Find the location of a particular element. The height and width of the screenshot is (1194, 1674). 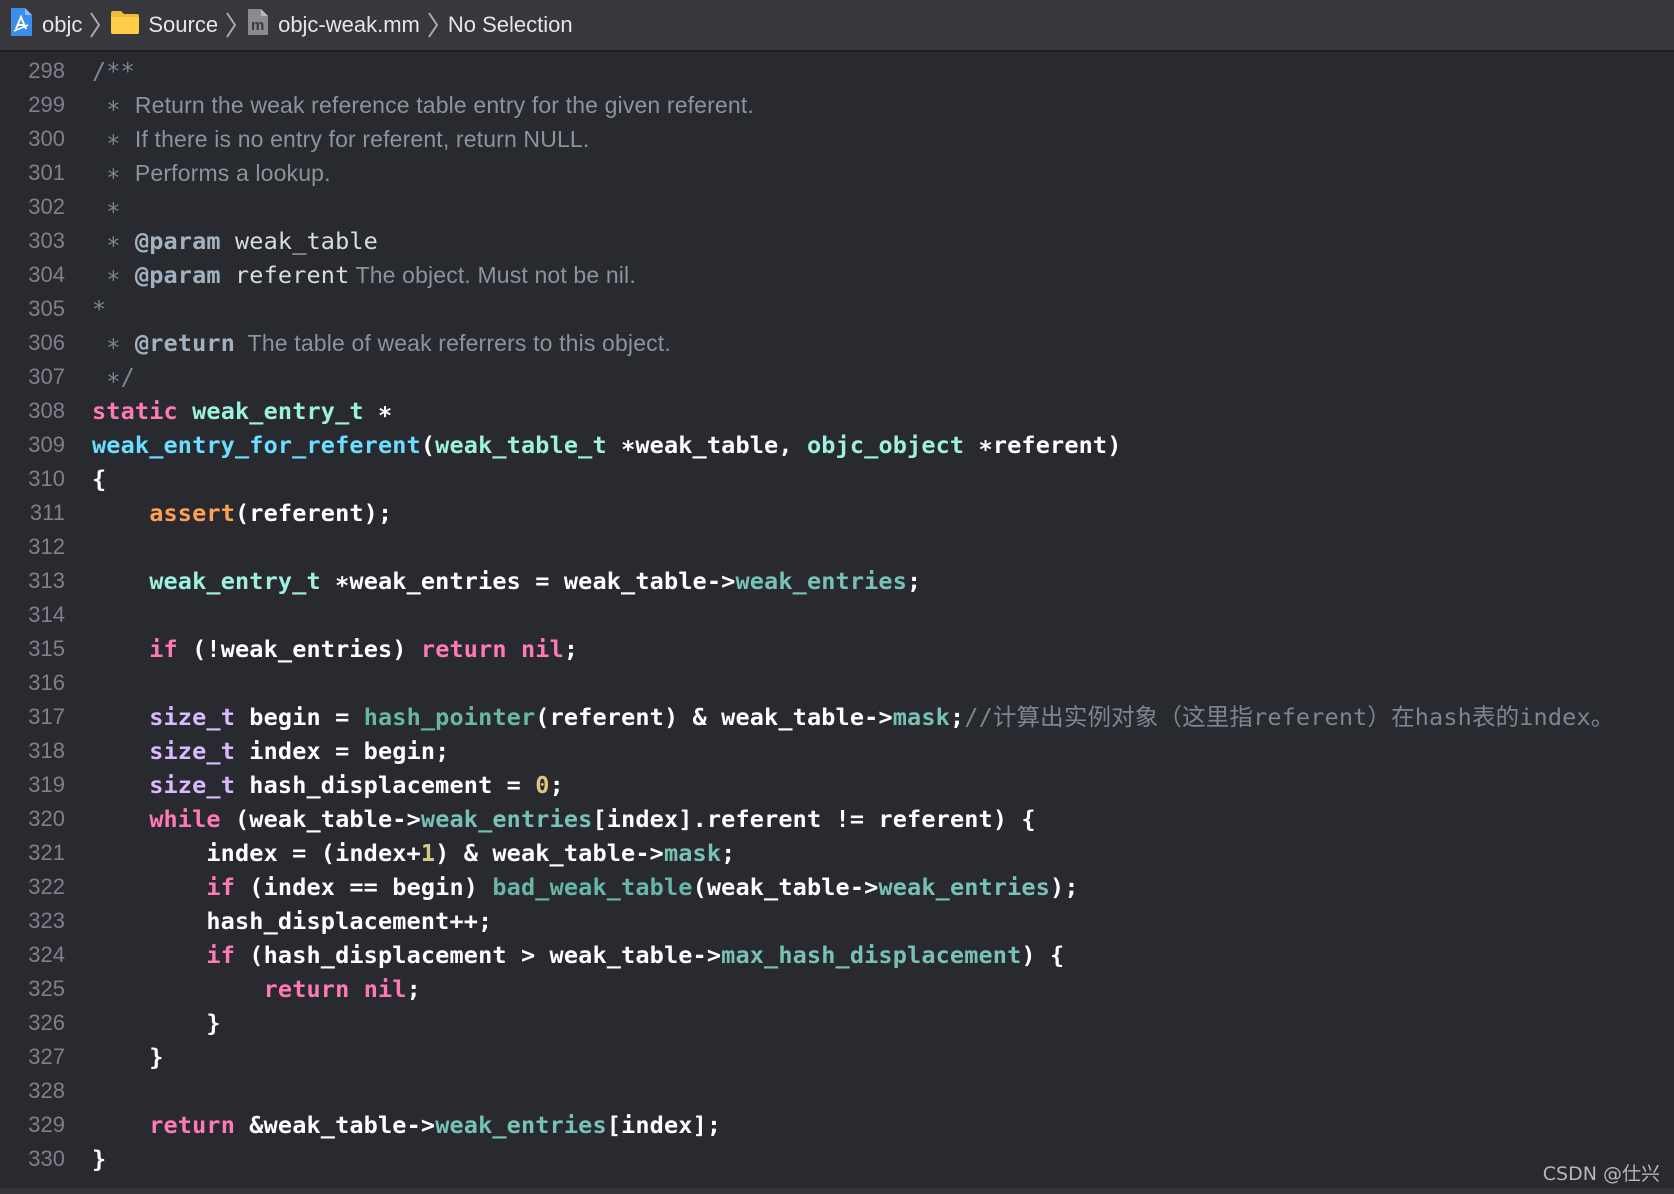

code-token-func: weak_entry_for_referent is located at coordinates (256, 445).